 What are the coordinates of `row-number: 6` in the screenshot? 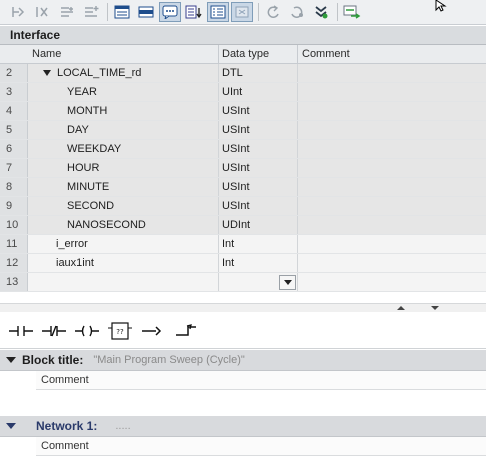 It's located at (14, 149).